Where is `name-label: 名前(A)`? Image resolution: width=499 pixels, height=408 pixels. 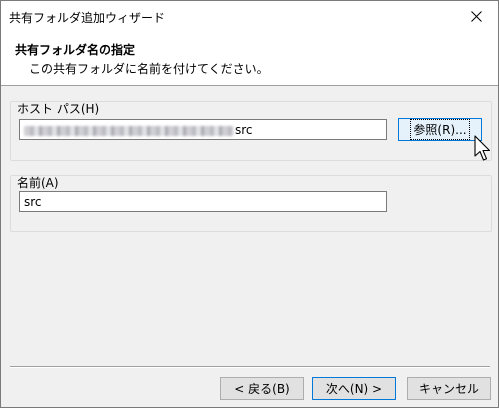
name-label: 名前(A) is located at coordinates (38, 183).